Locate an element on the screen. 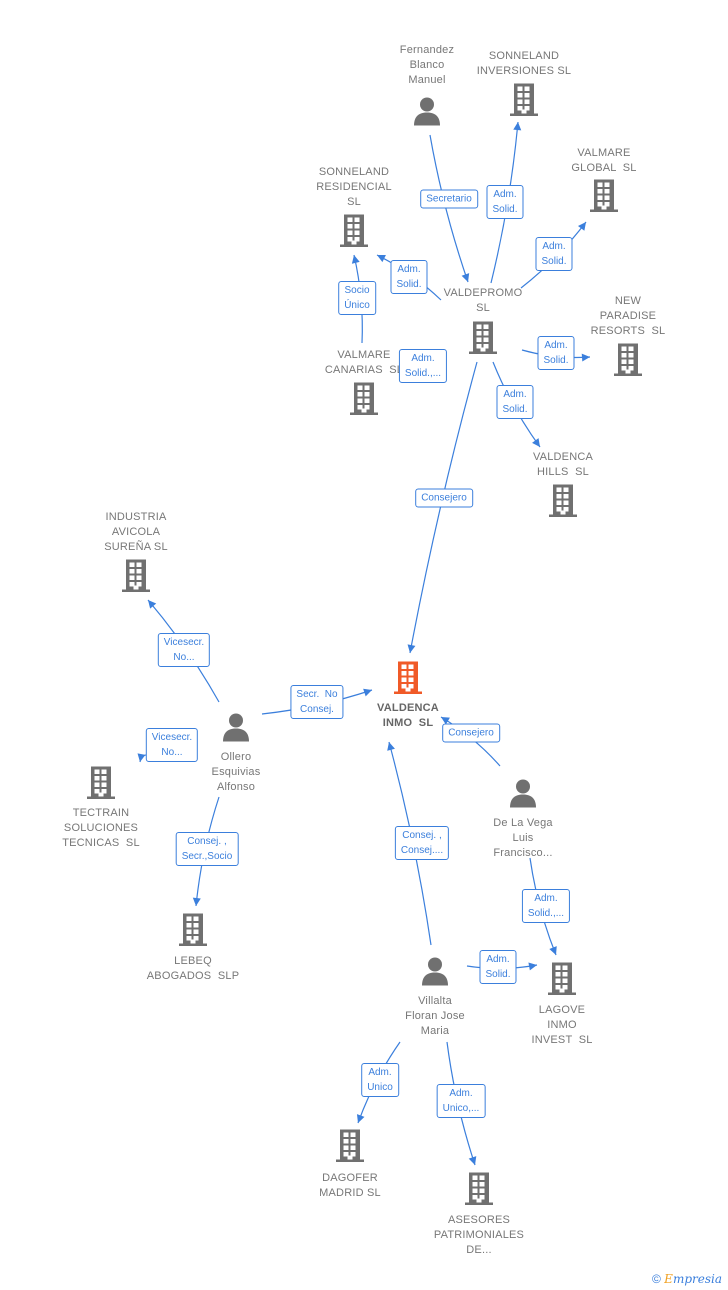 This screenshot has width=728, height=1290. edge-fernandez-to-valdepromo is located at coordinates (449, 208).